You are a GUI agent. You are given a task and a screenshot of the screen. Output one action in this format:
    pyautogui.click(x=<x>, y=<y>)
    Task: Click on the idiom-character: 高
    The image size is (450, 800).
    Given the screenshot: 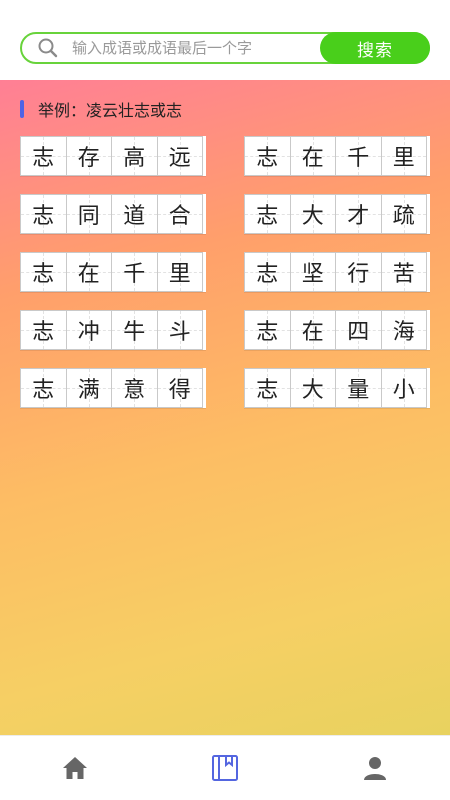 What is the action you would take?
    pyautogui.click(x=134, y=158)
    